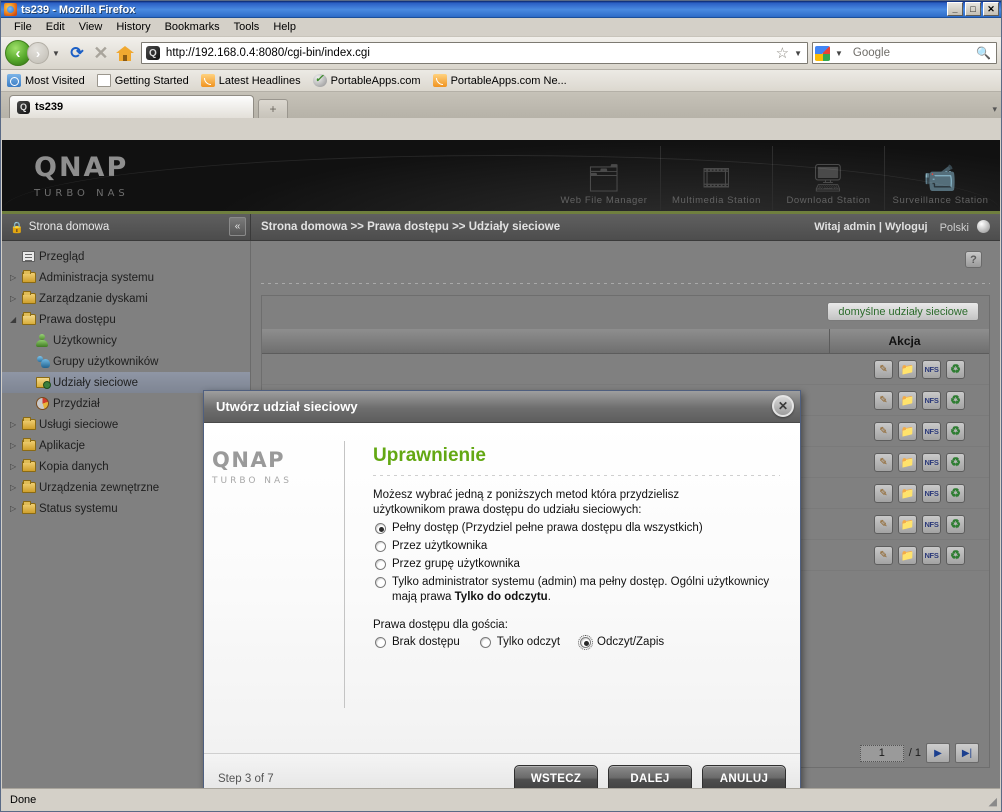 The height and width of the screenshot is (812, 1002). Describe the element at coordinates (366, 79) in the screenshot. I see `bookmark-portableapps: PortableApps.com` at that location.